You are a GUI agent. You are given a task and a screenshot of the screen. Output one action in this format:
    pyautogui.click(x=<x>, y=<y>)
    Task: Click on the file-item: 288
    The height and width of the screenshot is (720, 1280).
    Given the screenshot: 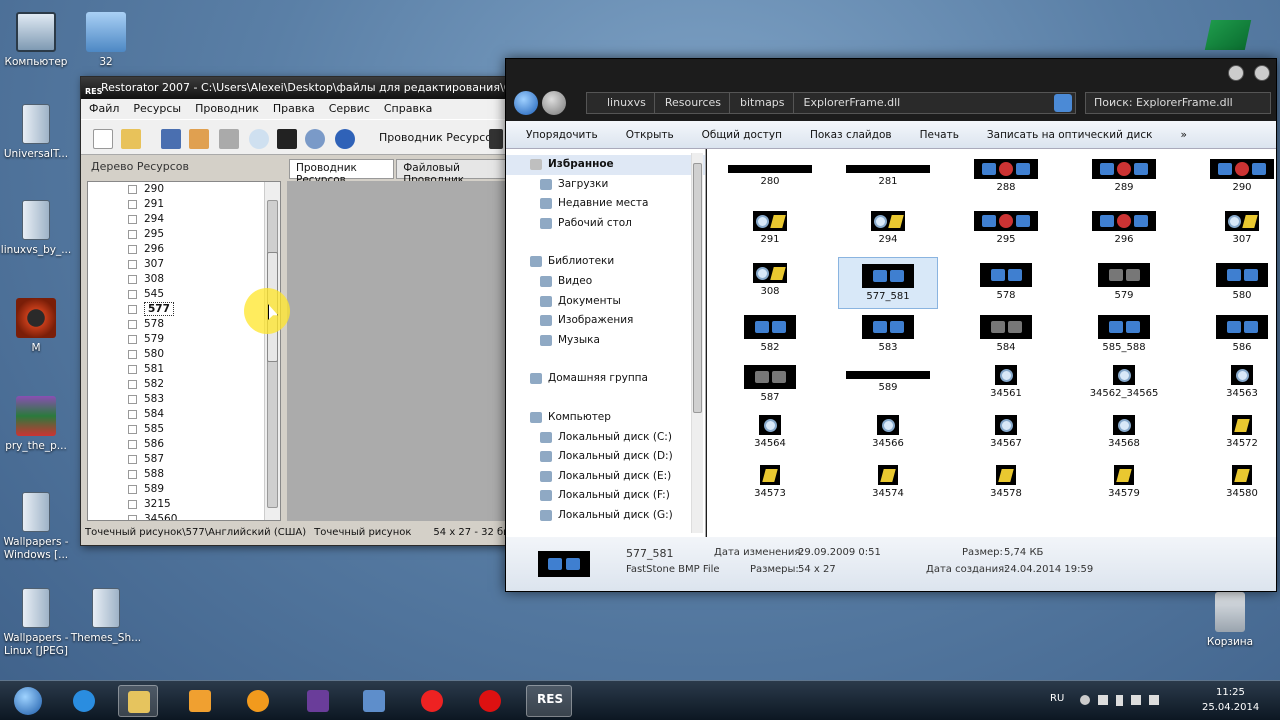 What is the action you would take?
    pyautogui.click(x=1006, y=179)
    